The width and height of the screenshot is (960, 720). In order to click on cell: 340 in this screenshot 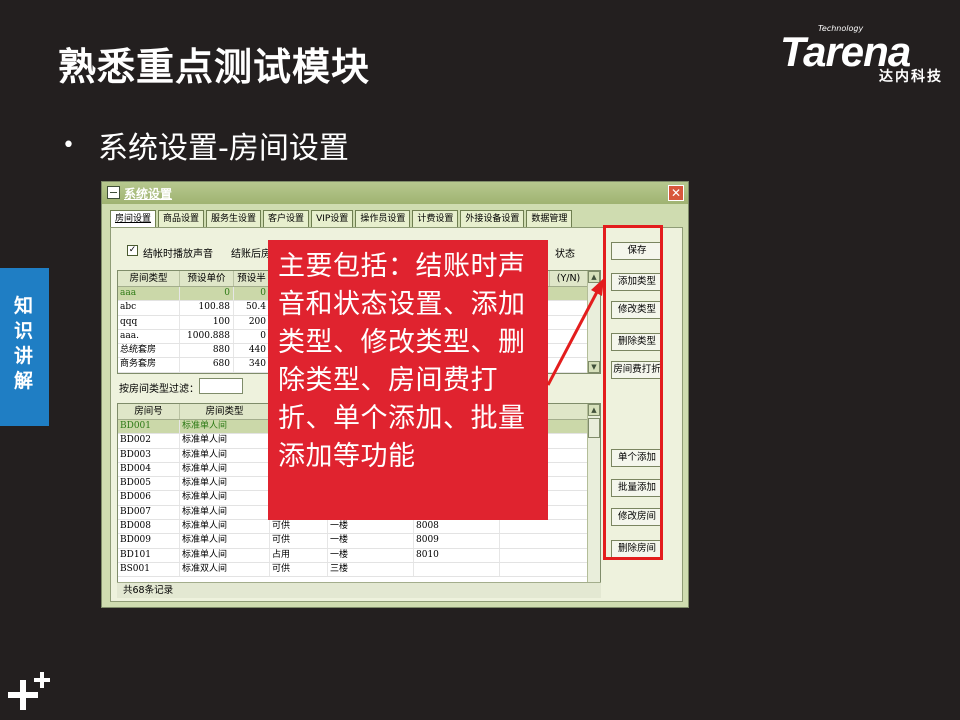, I will do `click(252, 365)`.